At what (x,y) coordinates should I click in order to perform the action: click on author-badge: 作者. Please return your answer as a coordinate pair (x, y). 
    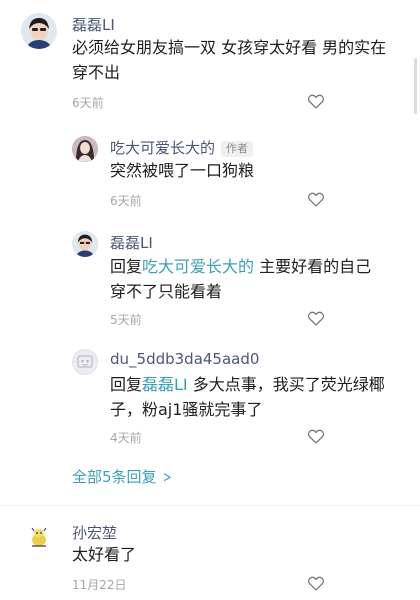
    Looking at the image, I should click on (237, 149).